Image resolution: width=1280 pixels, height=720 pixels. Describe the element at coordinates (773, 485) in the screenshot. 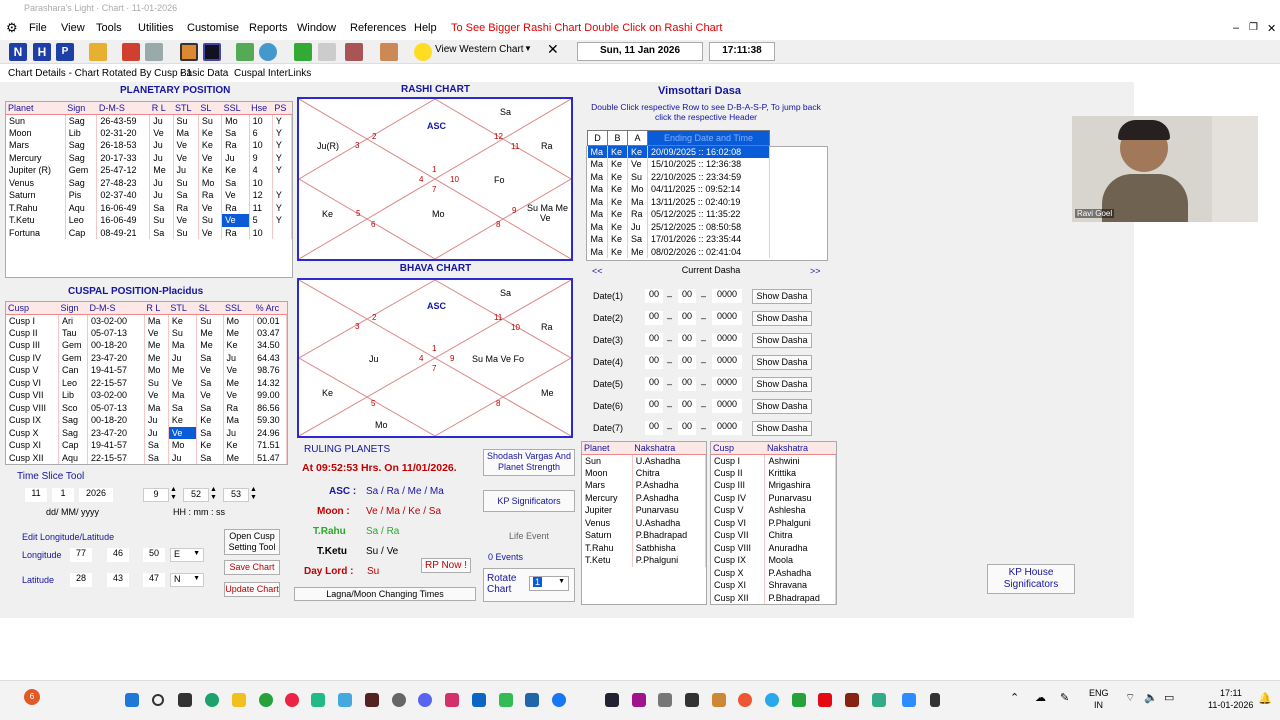

I see `naks_c-row: Cusp III Mrigashira` at that location.